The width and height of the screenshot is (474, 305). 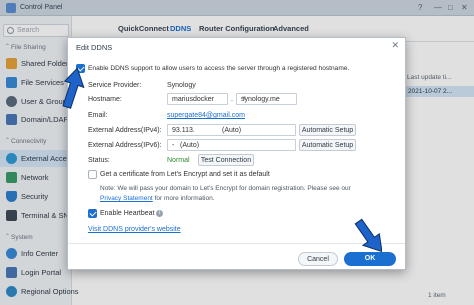 I want to click on status-value: Normal, so click(x=178, y=160).